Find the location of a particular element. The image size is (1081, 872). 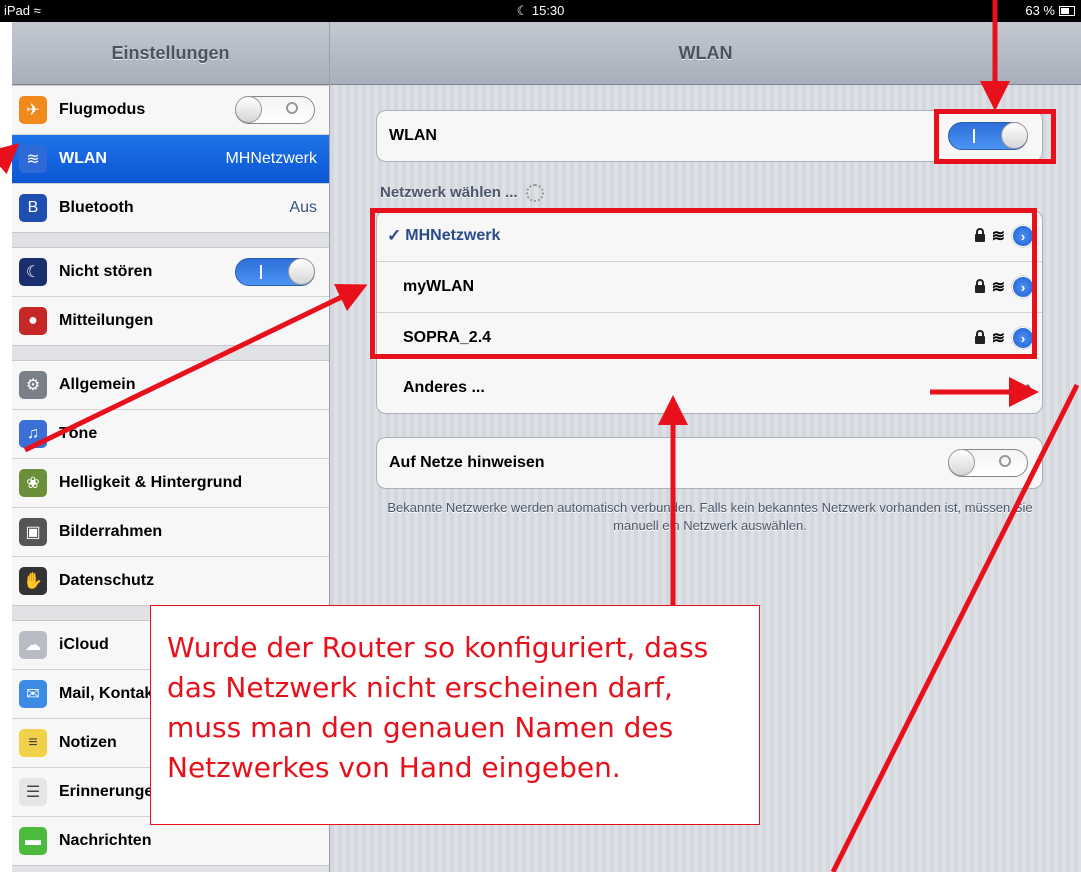

arrow-to-wlan-row is located at coordinates (10, 159).